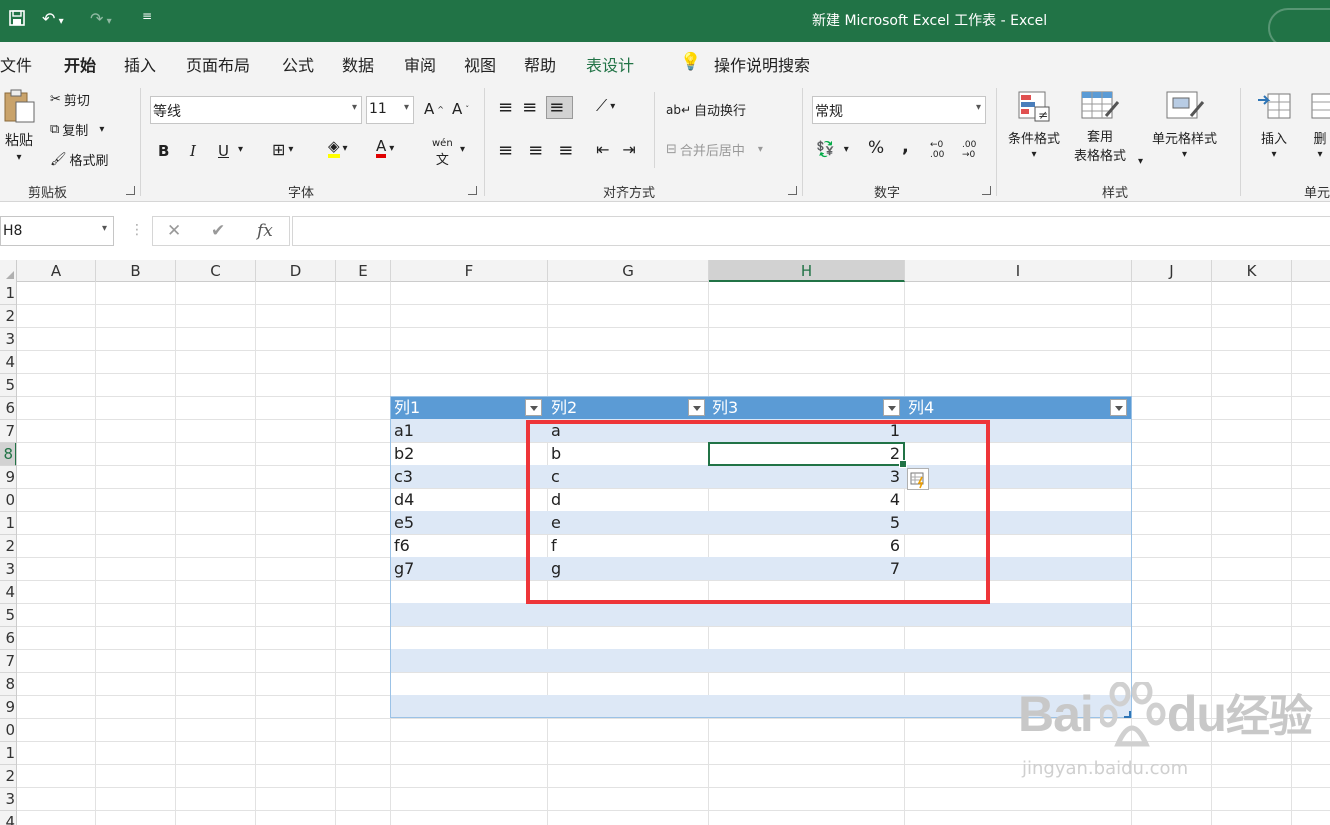  Describe the element at coordinates (571, 150) in the screenshot. I see `align-right-icon: ≡` at that location.